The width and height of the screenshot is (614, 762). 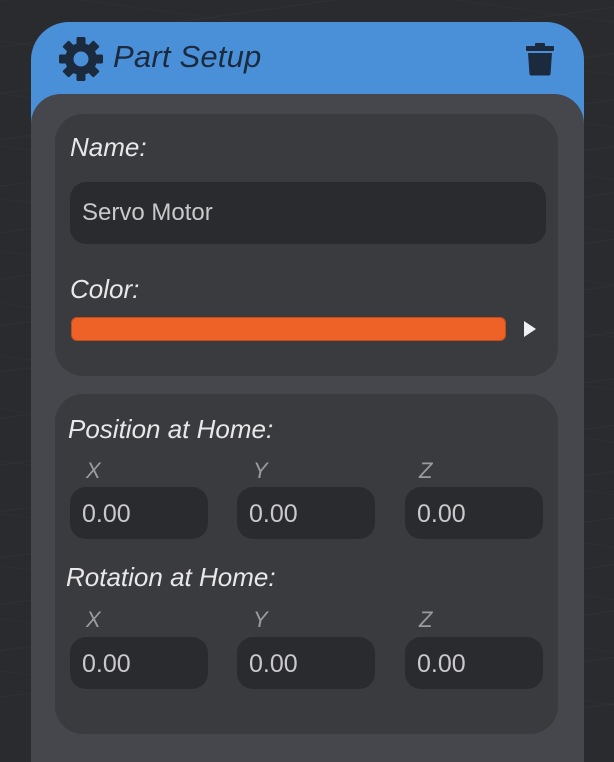 What do you see at coordinates (187, 56) in the screenshot?
I see `panel-title: Part Setup` at bounding box center [187, 56].